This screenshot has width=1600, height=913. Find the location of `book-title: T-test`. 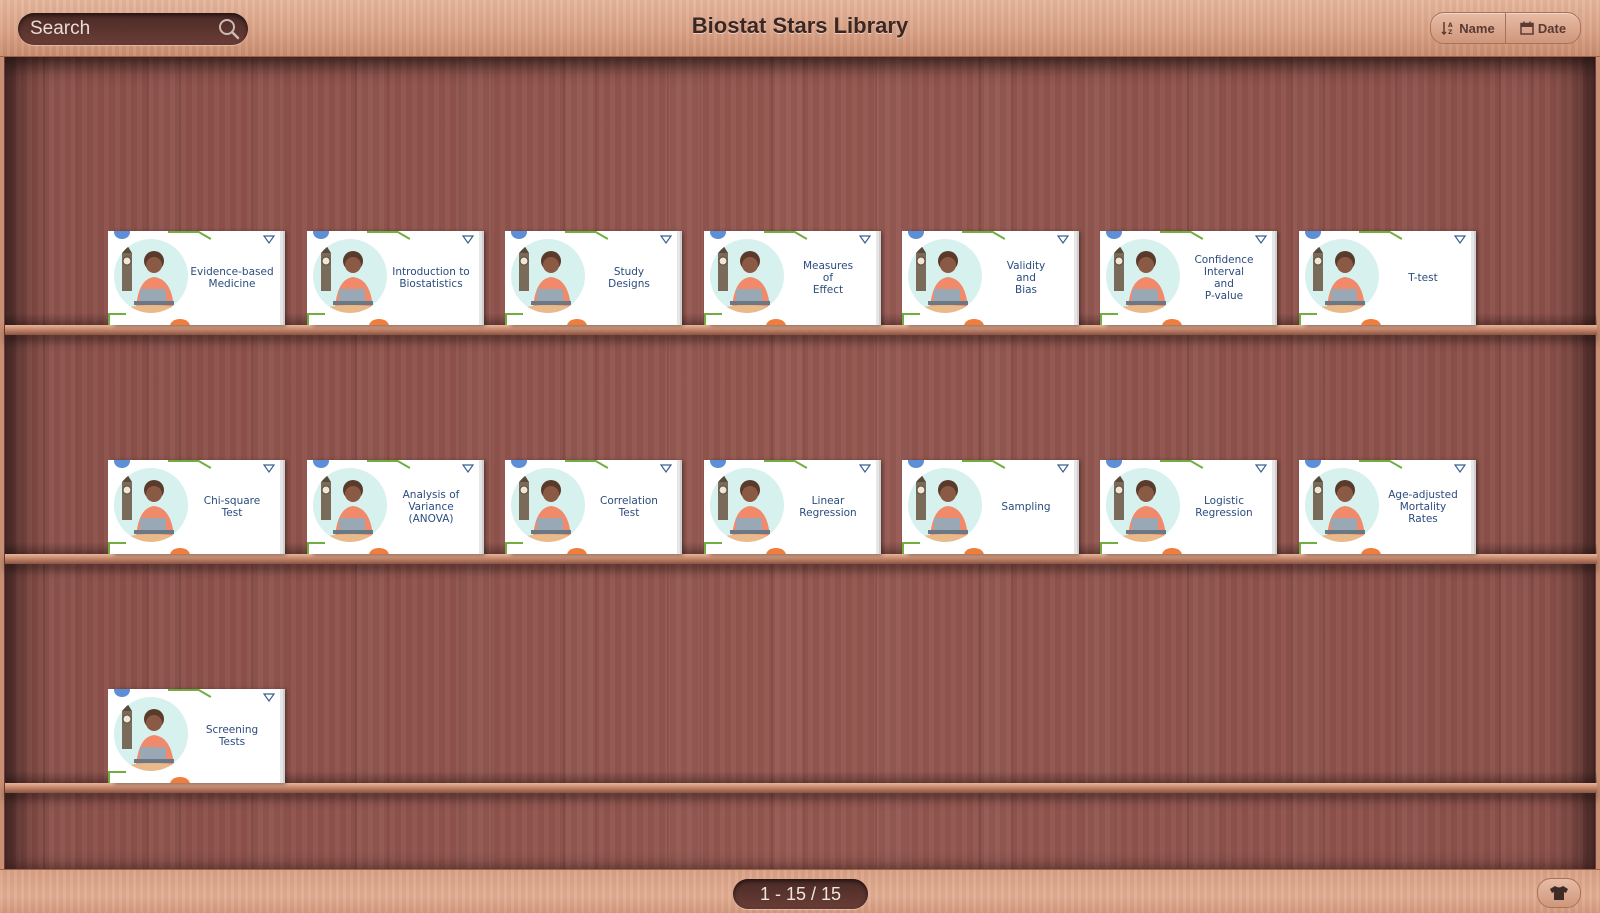

book-title: T-test is located at coordinates (1423, 278).